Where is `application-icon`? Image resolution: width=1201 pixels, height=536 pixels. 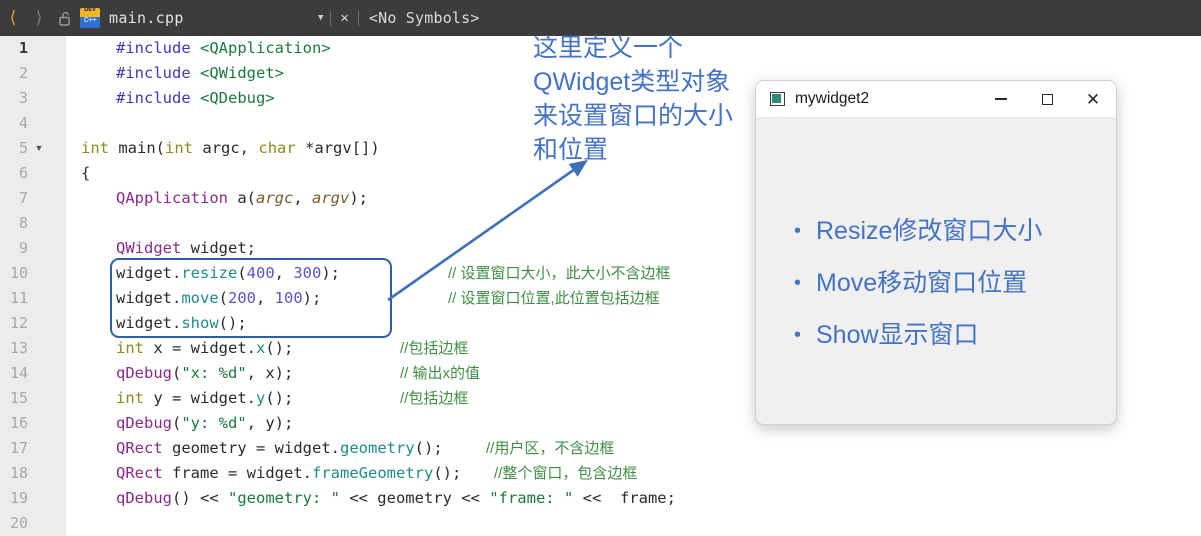
application-icon is located at coordinates (777, 99).